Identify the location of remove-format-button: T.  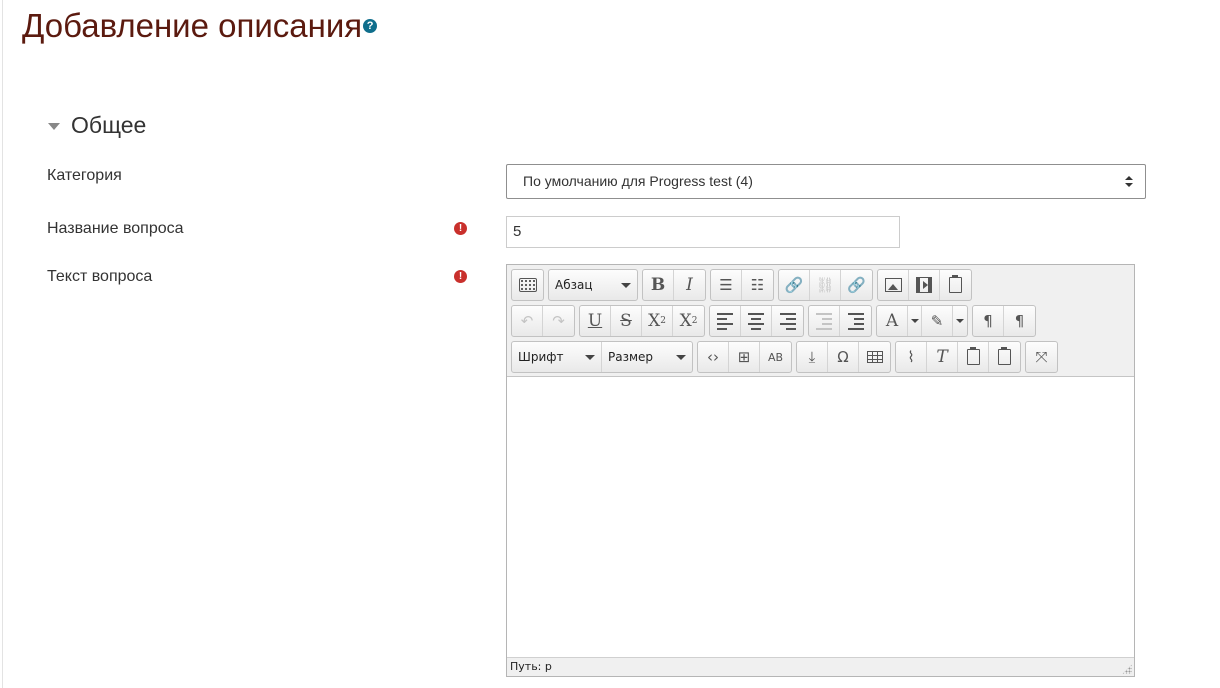
(942, 357).